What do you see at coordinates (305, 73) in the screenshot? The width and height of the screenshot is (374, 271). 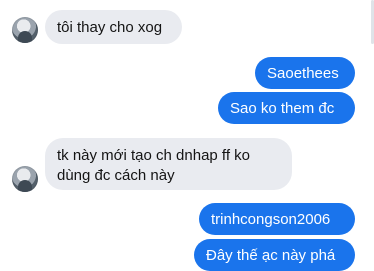 I see `message-outgoing: Saoethees` at bounding box center [305, 73].